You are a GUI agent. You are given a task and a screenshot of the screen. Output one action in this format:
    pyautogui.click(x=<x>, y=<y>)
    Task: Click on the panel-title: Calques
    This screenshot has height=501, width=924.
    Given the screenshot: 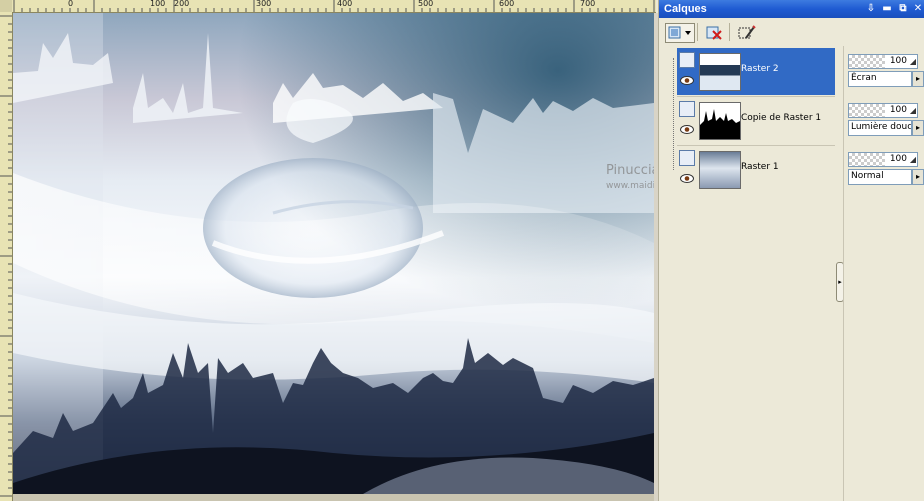 What is the action you would take?
    pyautogui.click(x=685, y=9)
    